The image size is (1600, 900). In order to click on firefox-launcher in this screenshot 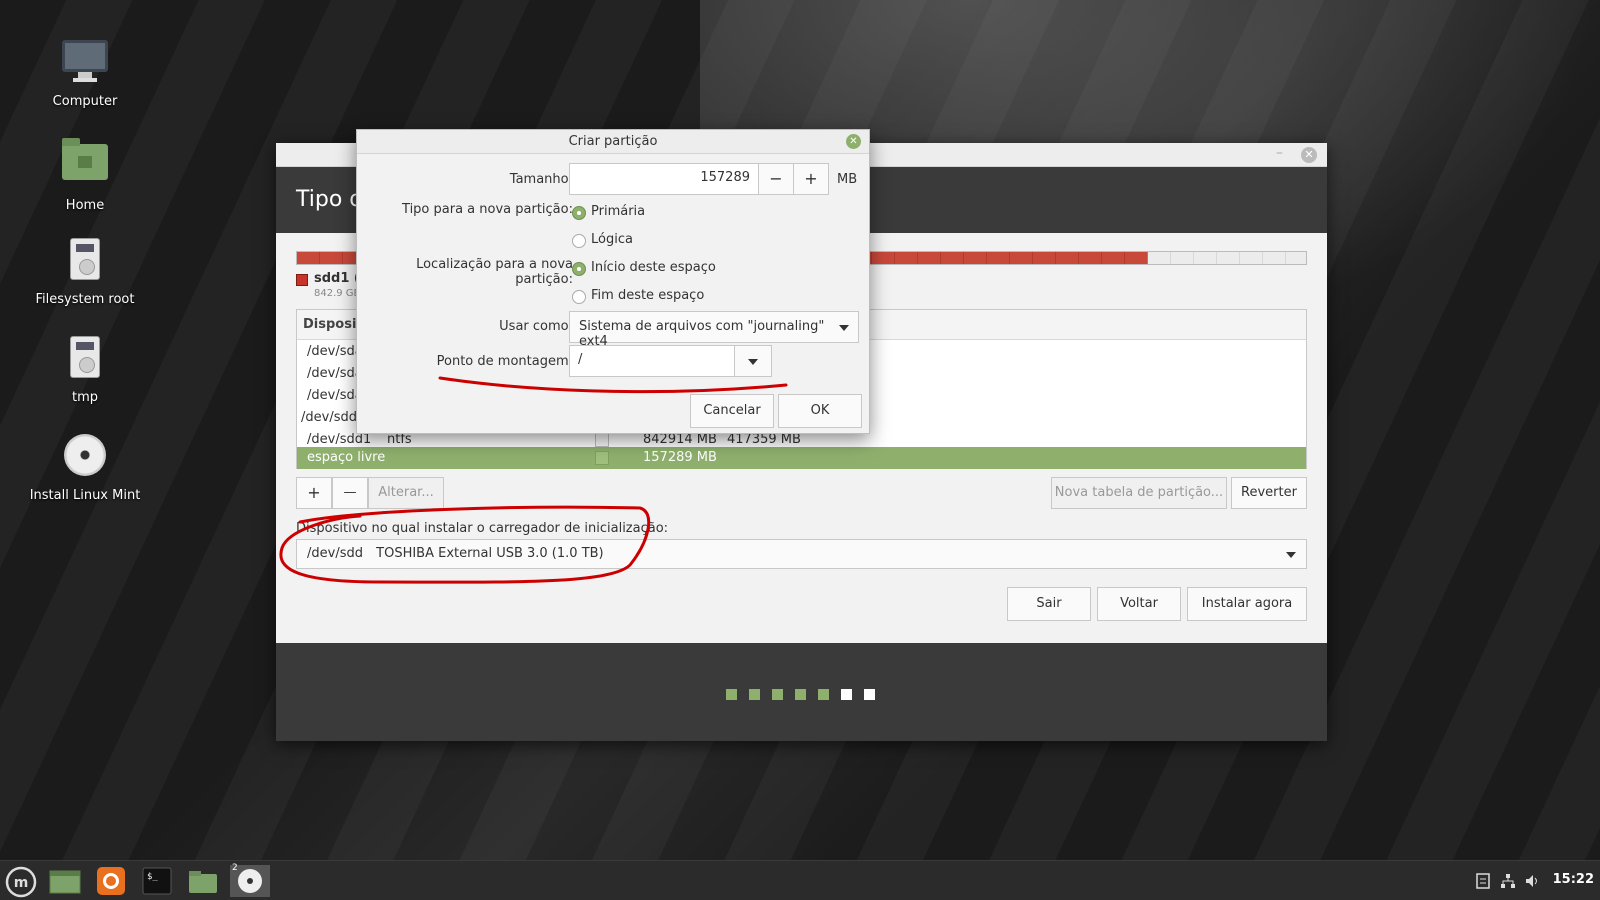, I will do `click(112, 881)`.